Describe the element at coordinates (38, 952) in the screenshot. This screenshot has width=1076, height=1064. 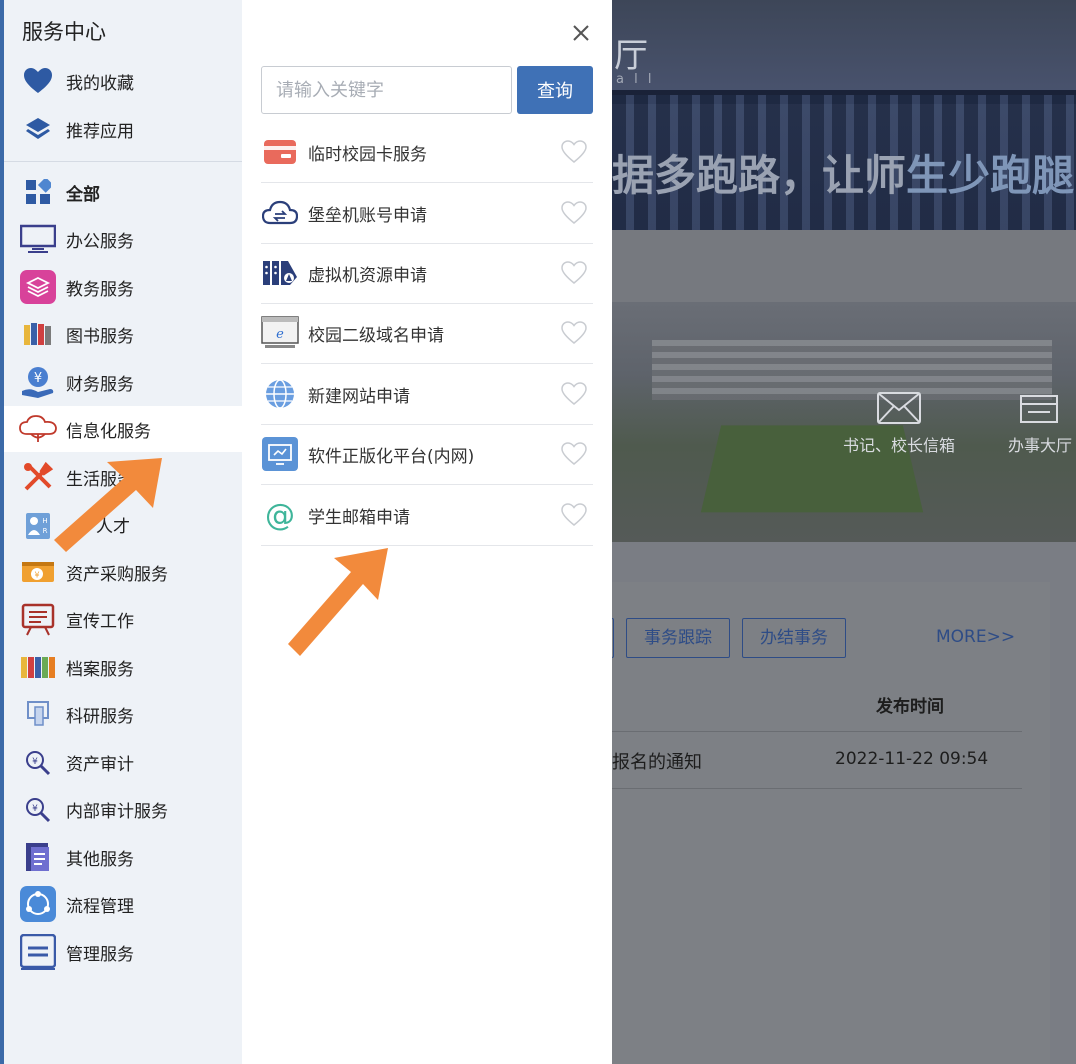
I see `manage-icon` at that location.